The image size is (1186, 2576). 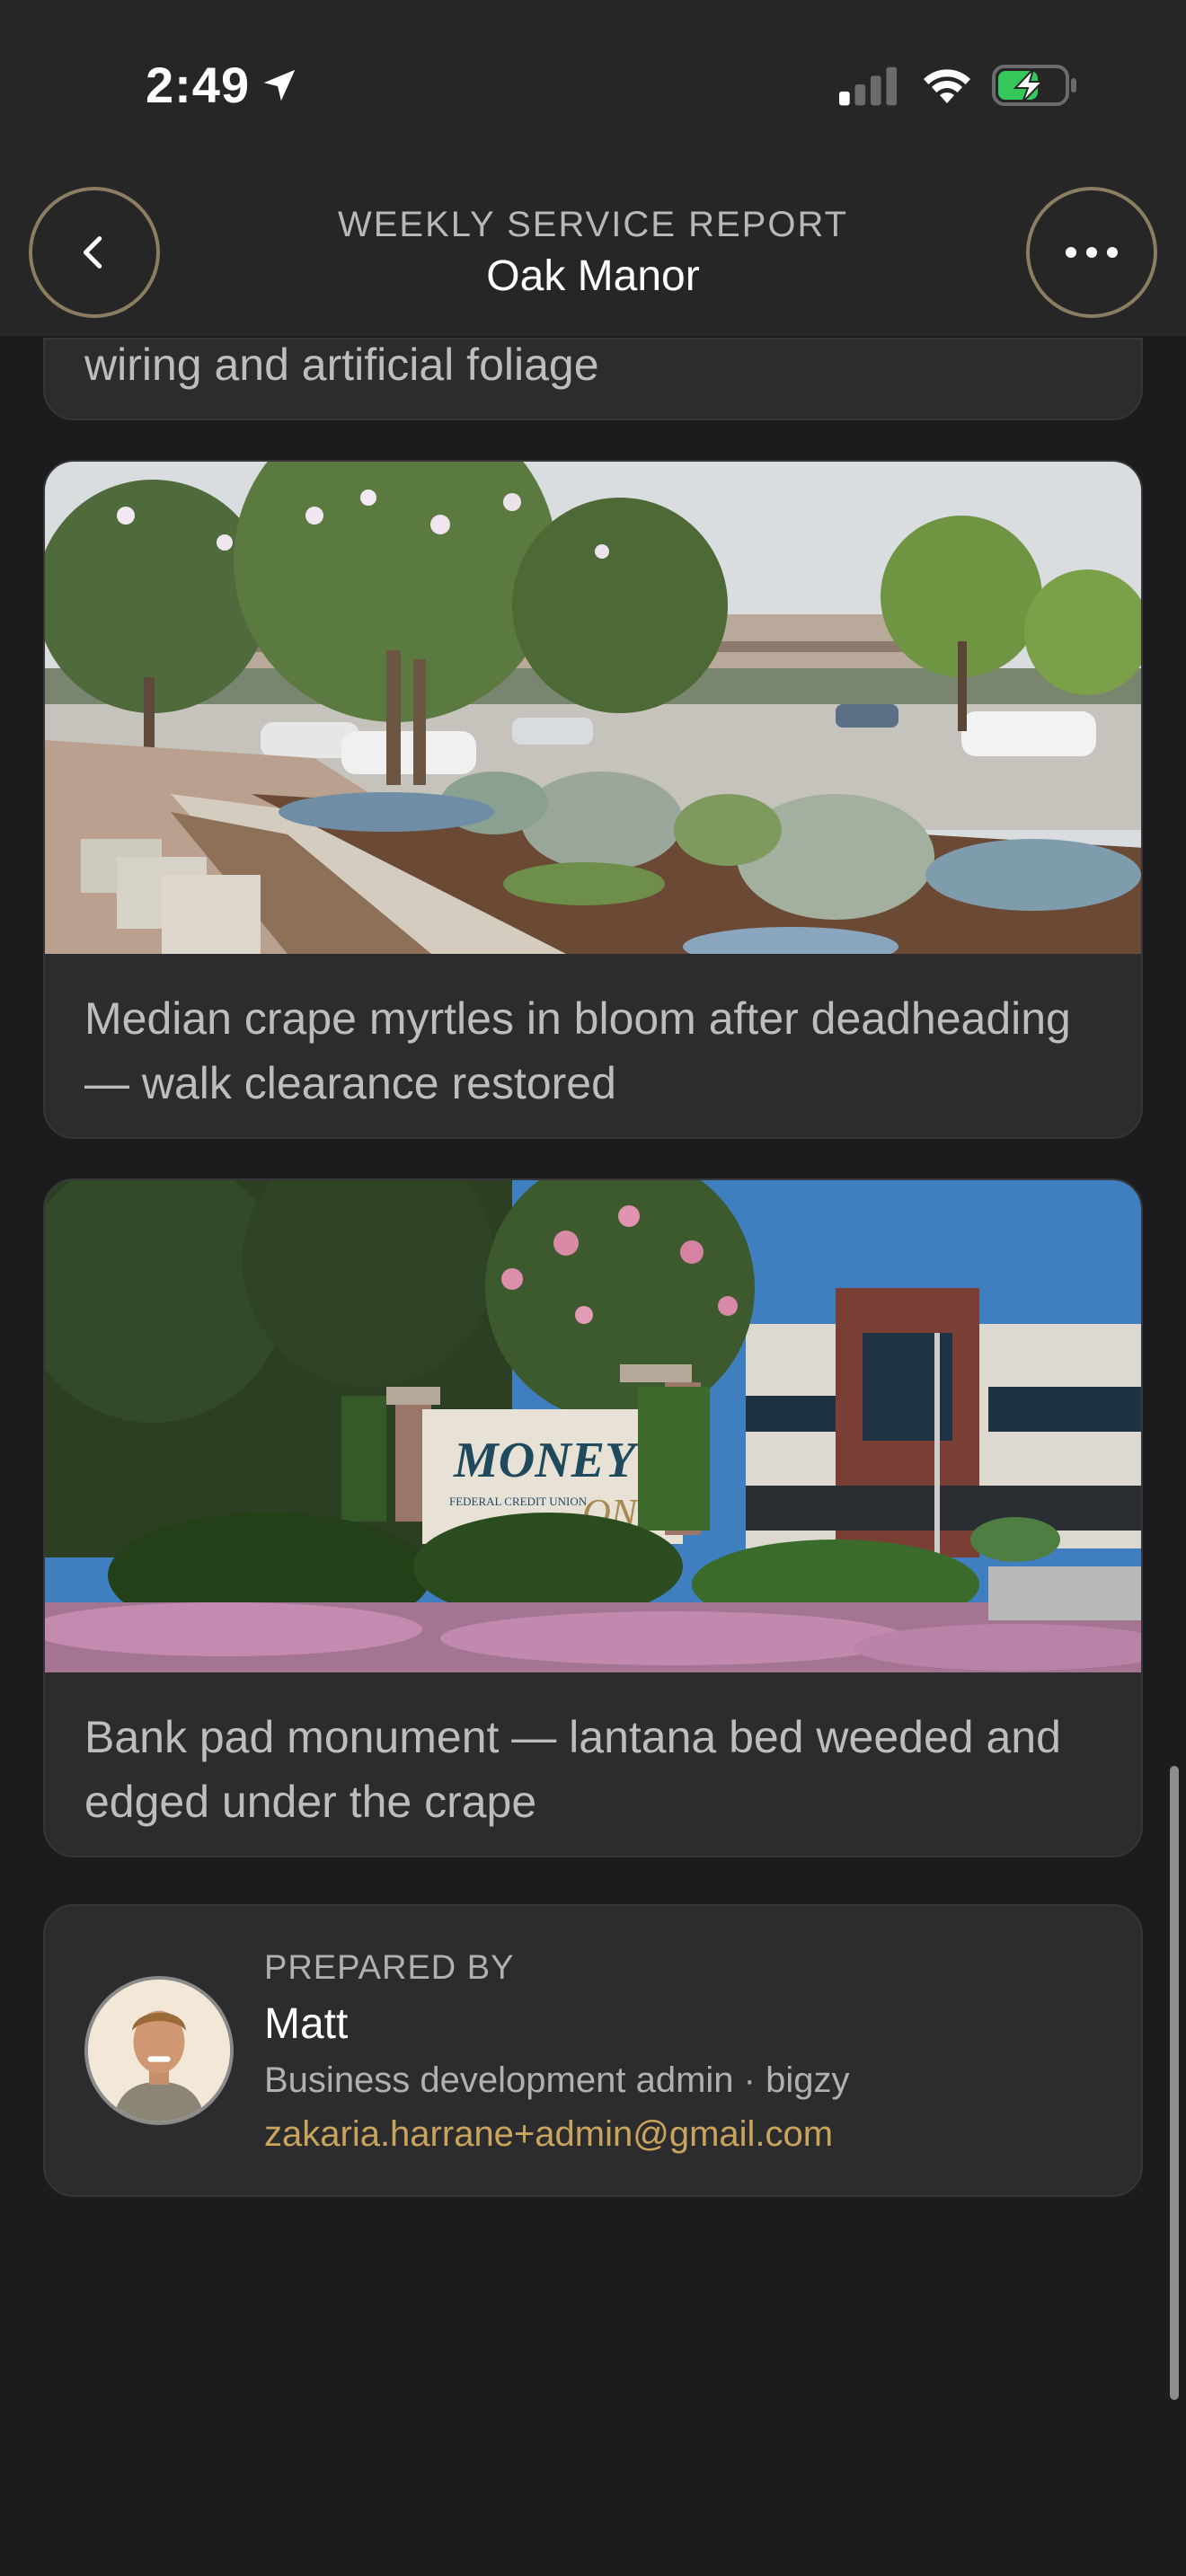 I want to click on app-header: WEEKLY SERVICE REPORT Oak Manor, so click(x=593, y=254).